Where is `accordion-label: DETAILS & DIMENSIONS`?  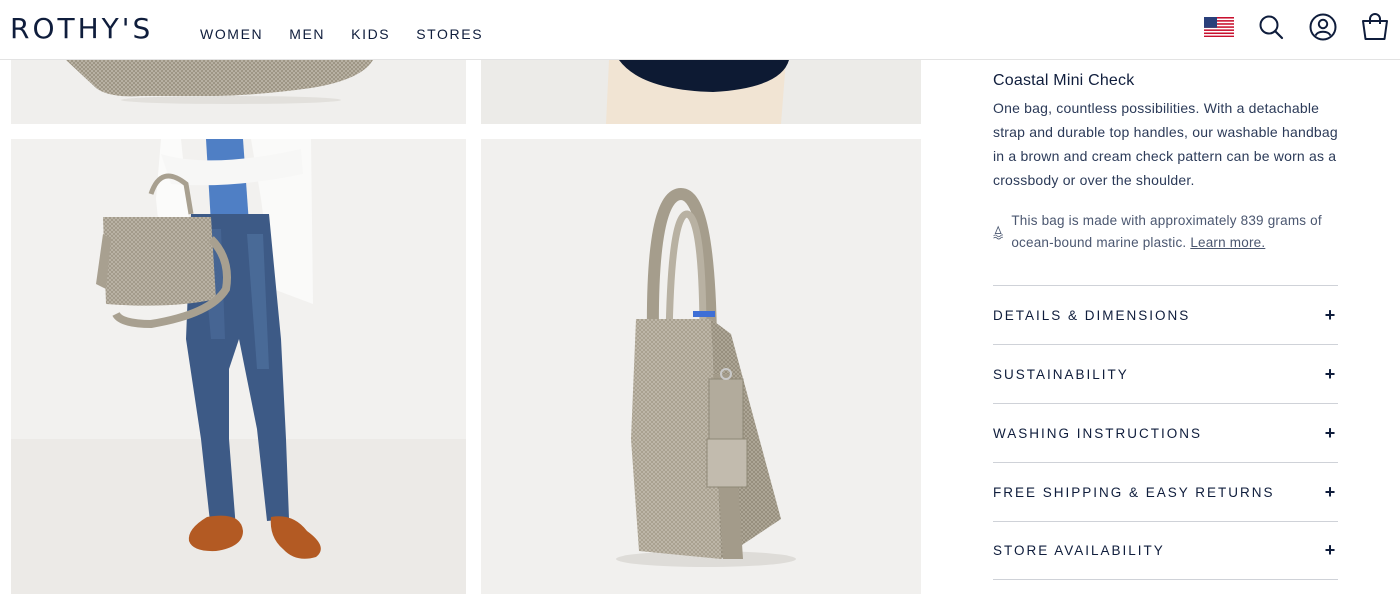 accordion-label: DETAILS & DIMENSIONS is located at coordinates (1092, 315).